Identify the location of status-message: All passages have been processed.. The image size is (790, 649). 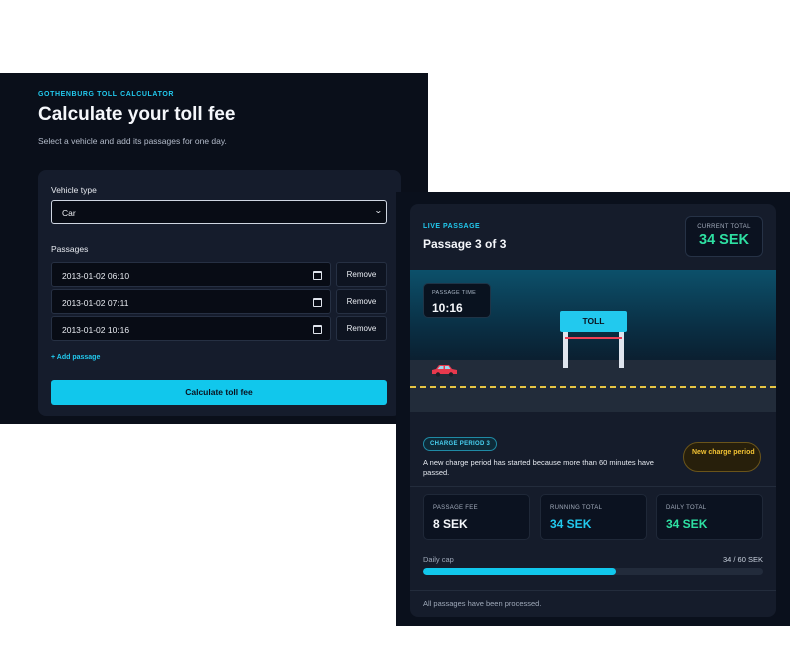
(482, 603).